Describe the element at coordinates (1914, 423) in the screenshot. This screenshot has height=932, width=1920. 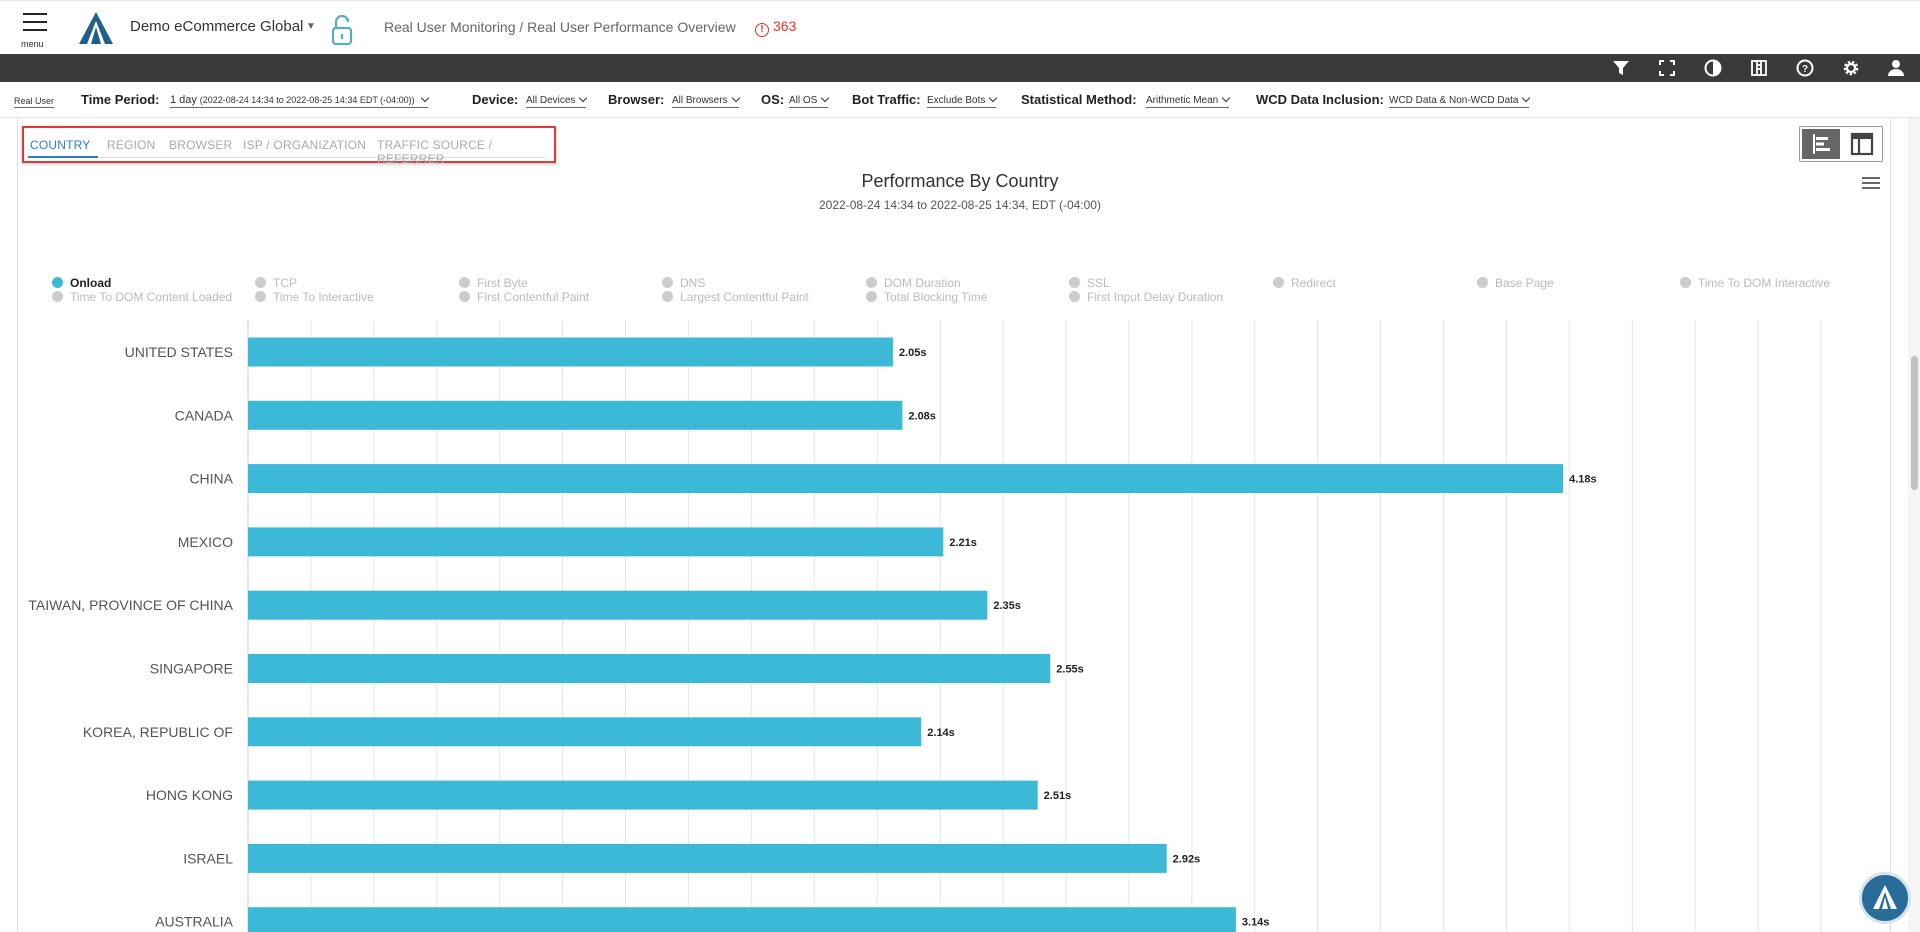
I see `scrollbar-thumb` at that location.